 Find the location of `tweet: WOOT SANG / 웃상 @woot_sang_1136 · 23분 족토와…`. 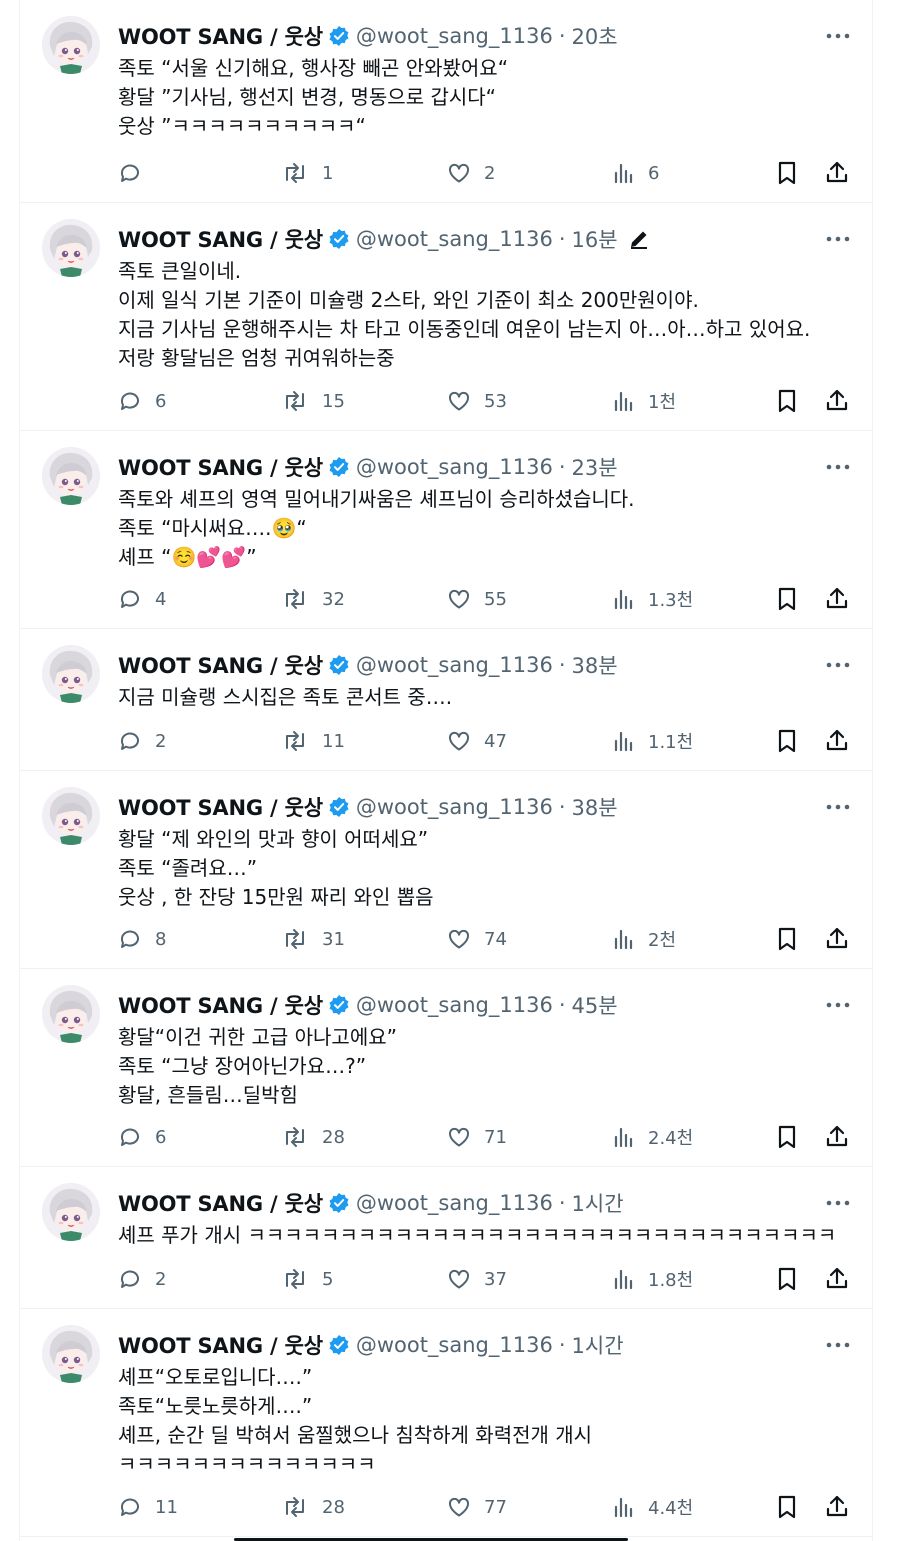

tweet: WOOT SANG / 웃상 @woot_sang_1136 · 23분 족토와… is located at coordinates (446, 530).